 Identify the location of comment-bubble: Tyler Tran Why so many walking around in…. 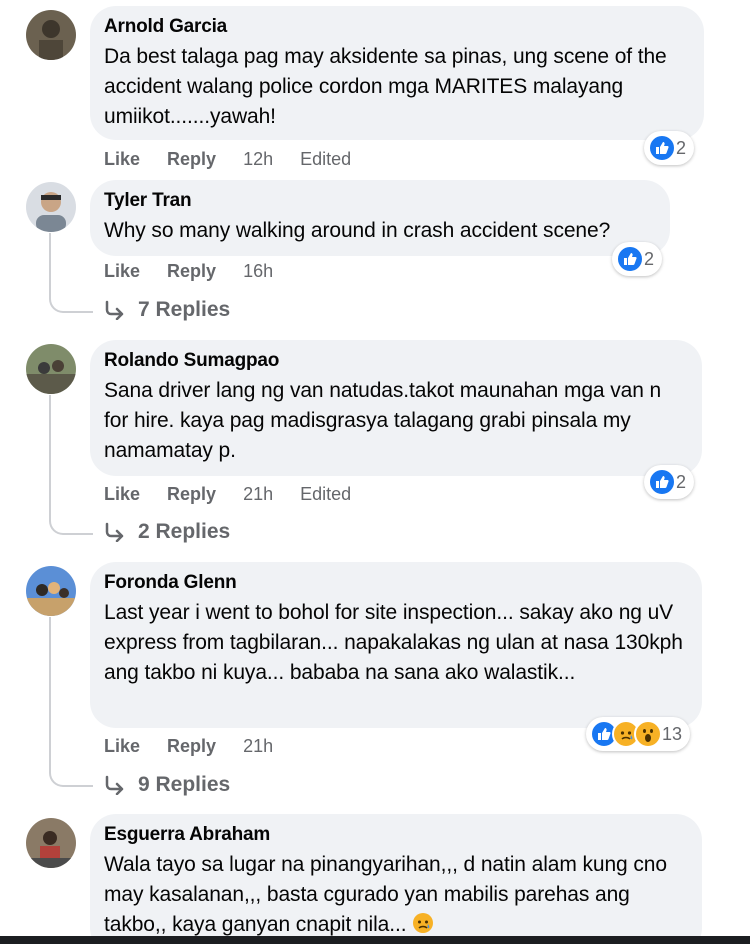
(380, 218).